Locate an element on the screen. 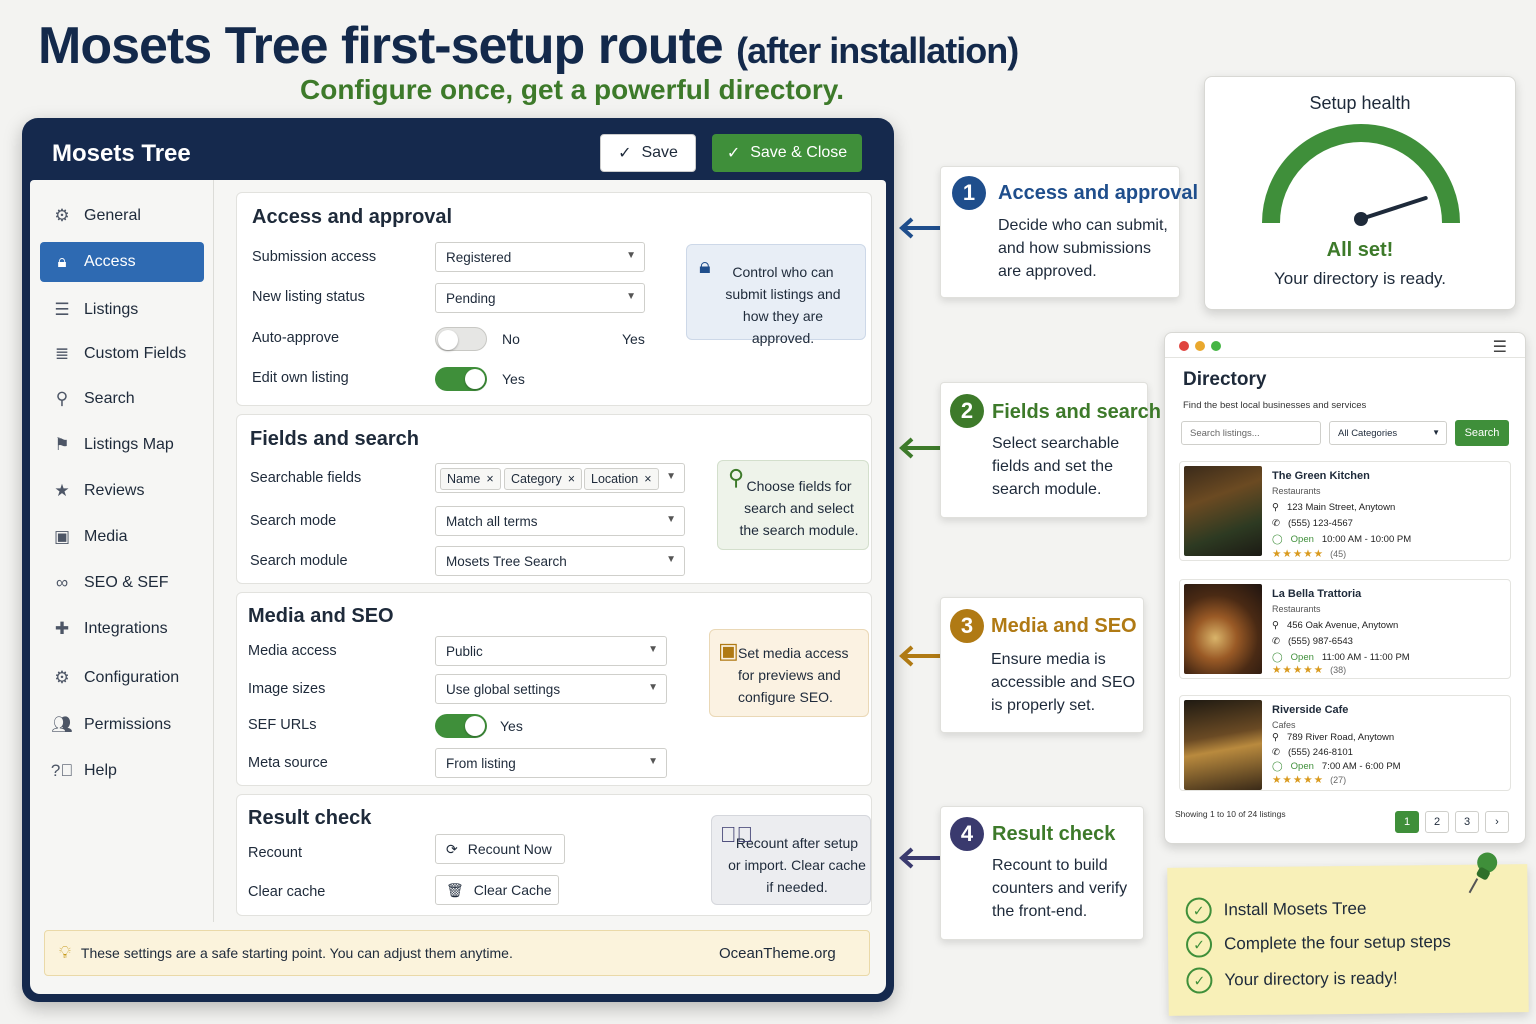 This screenshot has height=1024, width=1536. media-access-select: Public ▼ is located at coordinates (551, 651).